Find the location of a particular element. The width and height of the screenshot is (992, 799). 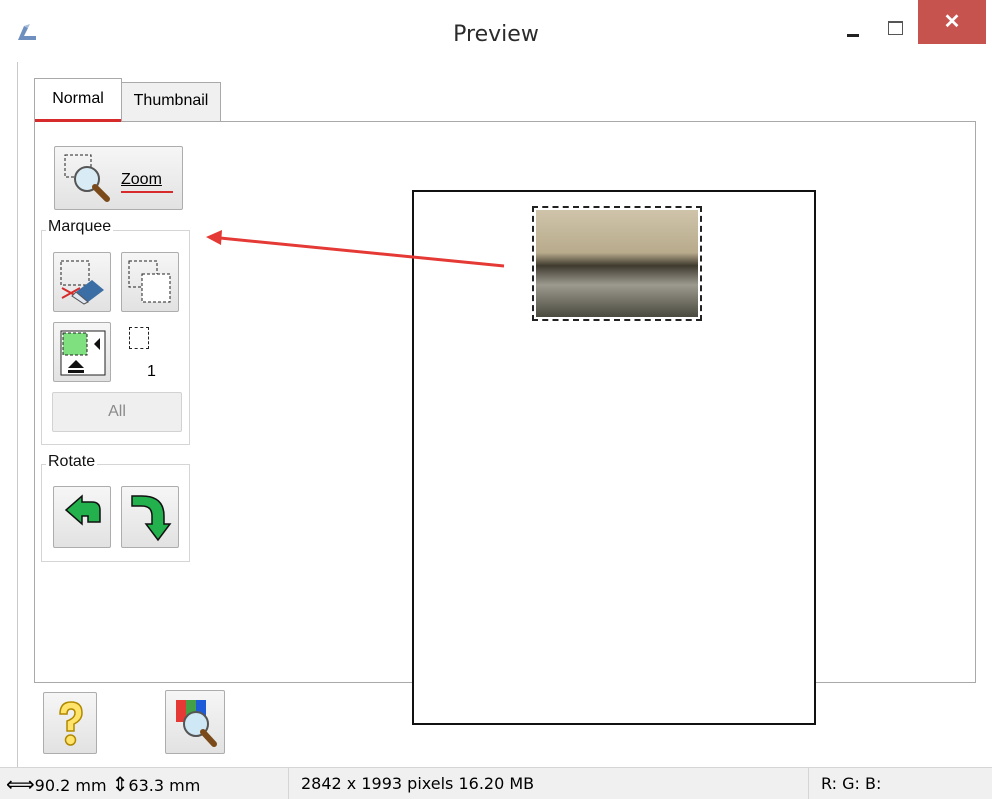

width-arrow-icon: ⟺ is located at coordinates (20, 784).